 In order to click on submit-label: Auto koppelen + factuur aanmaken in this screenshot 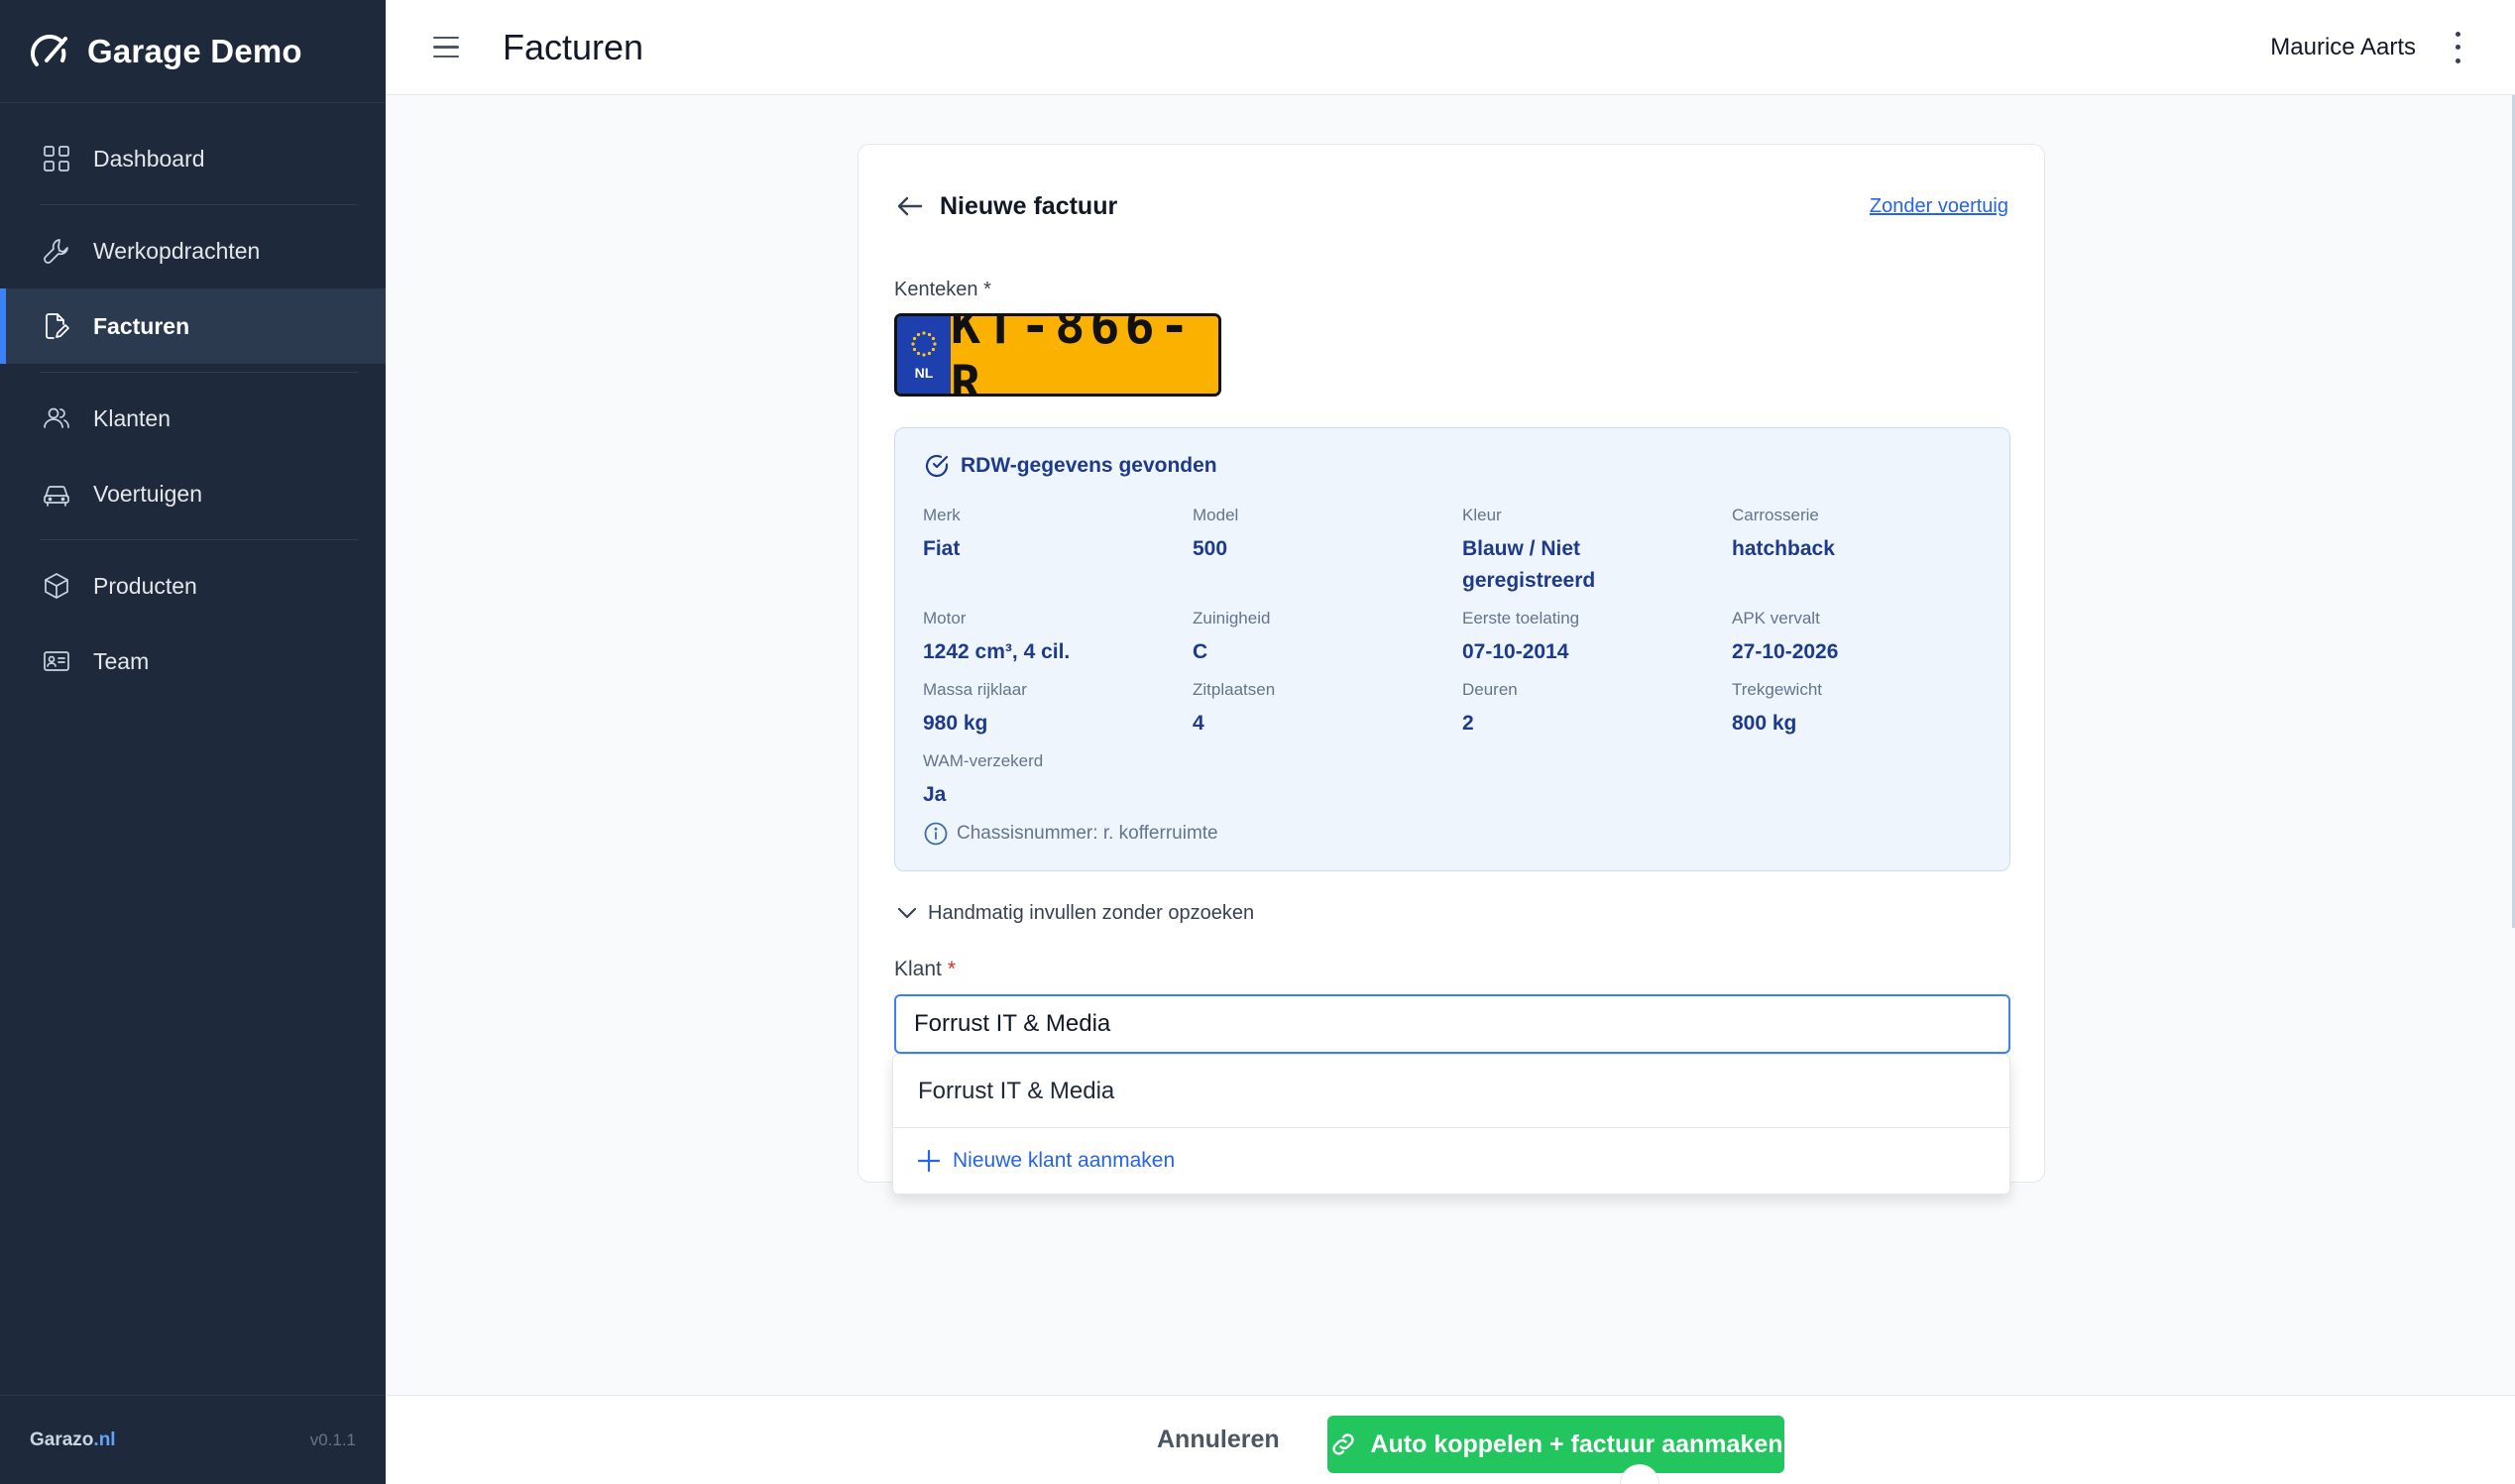, I will do `click(1576, 1443)`.